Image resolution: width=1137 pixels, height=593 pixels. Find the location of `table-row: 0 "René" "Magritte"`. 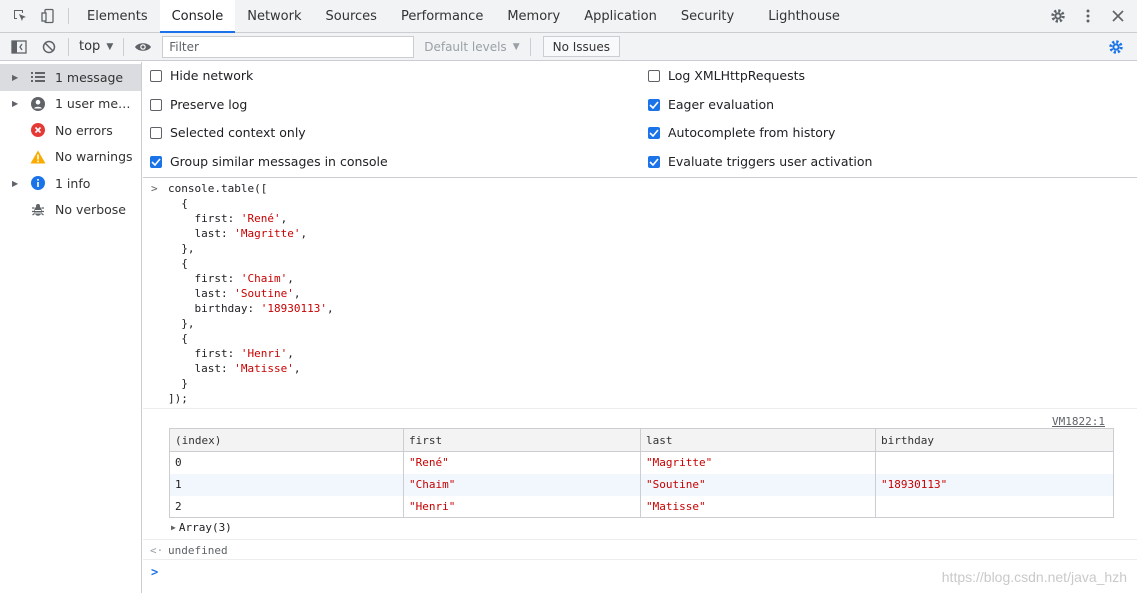

table-row: 0 "René" "Magritte" is located at coordinates (641, 462).